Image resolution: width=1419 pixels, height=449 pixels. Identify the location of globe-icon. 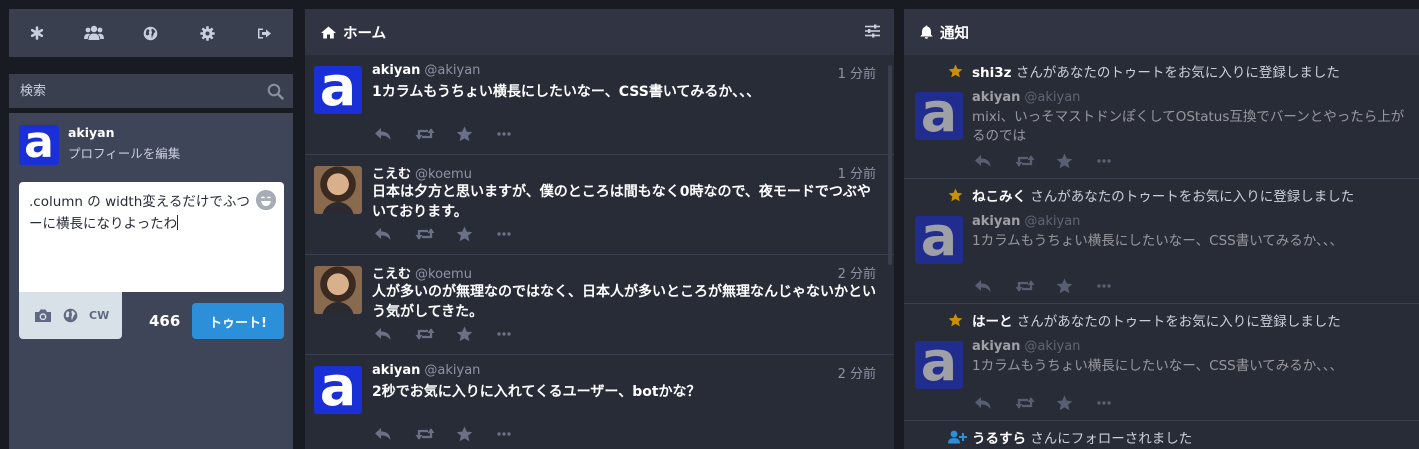
(70, 315).